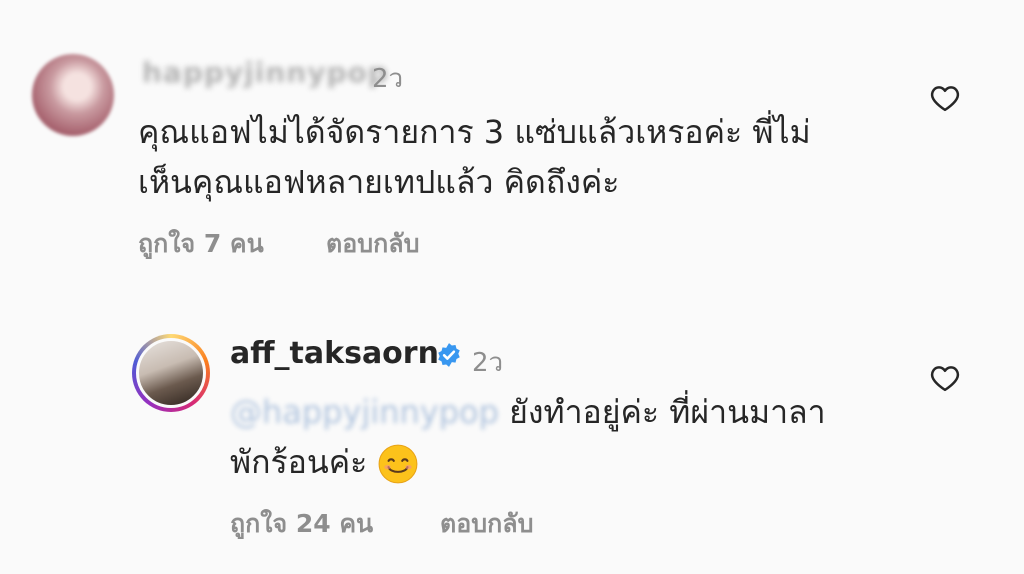 This screenshot has height=574, width=1024. I want to click on username: aff_taksaorn, so click(334, 353).